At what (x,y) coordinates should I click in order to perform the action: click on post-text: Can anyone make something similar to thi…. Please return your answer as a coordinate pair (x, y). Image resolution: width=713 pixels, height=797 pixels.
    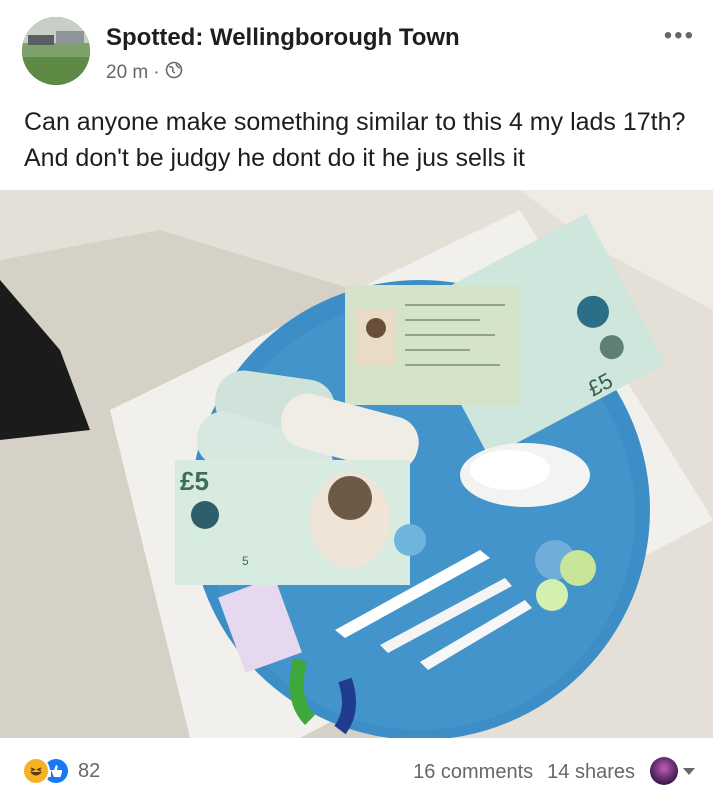
    Looking at the image, I should click on (355, 140).